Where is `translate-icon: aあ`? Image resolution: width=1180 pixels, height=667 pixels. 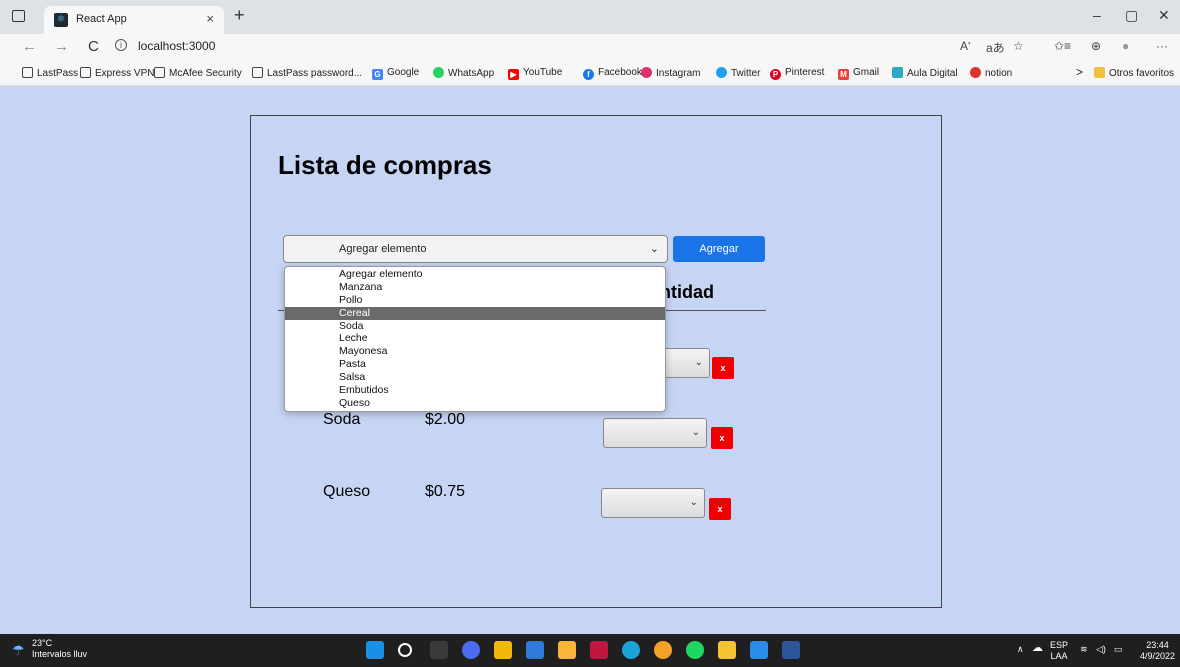
translate-icon: aあ is located at coordinates (995, 47).